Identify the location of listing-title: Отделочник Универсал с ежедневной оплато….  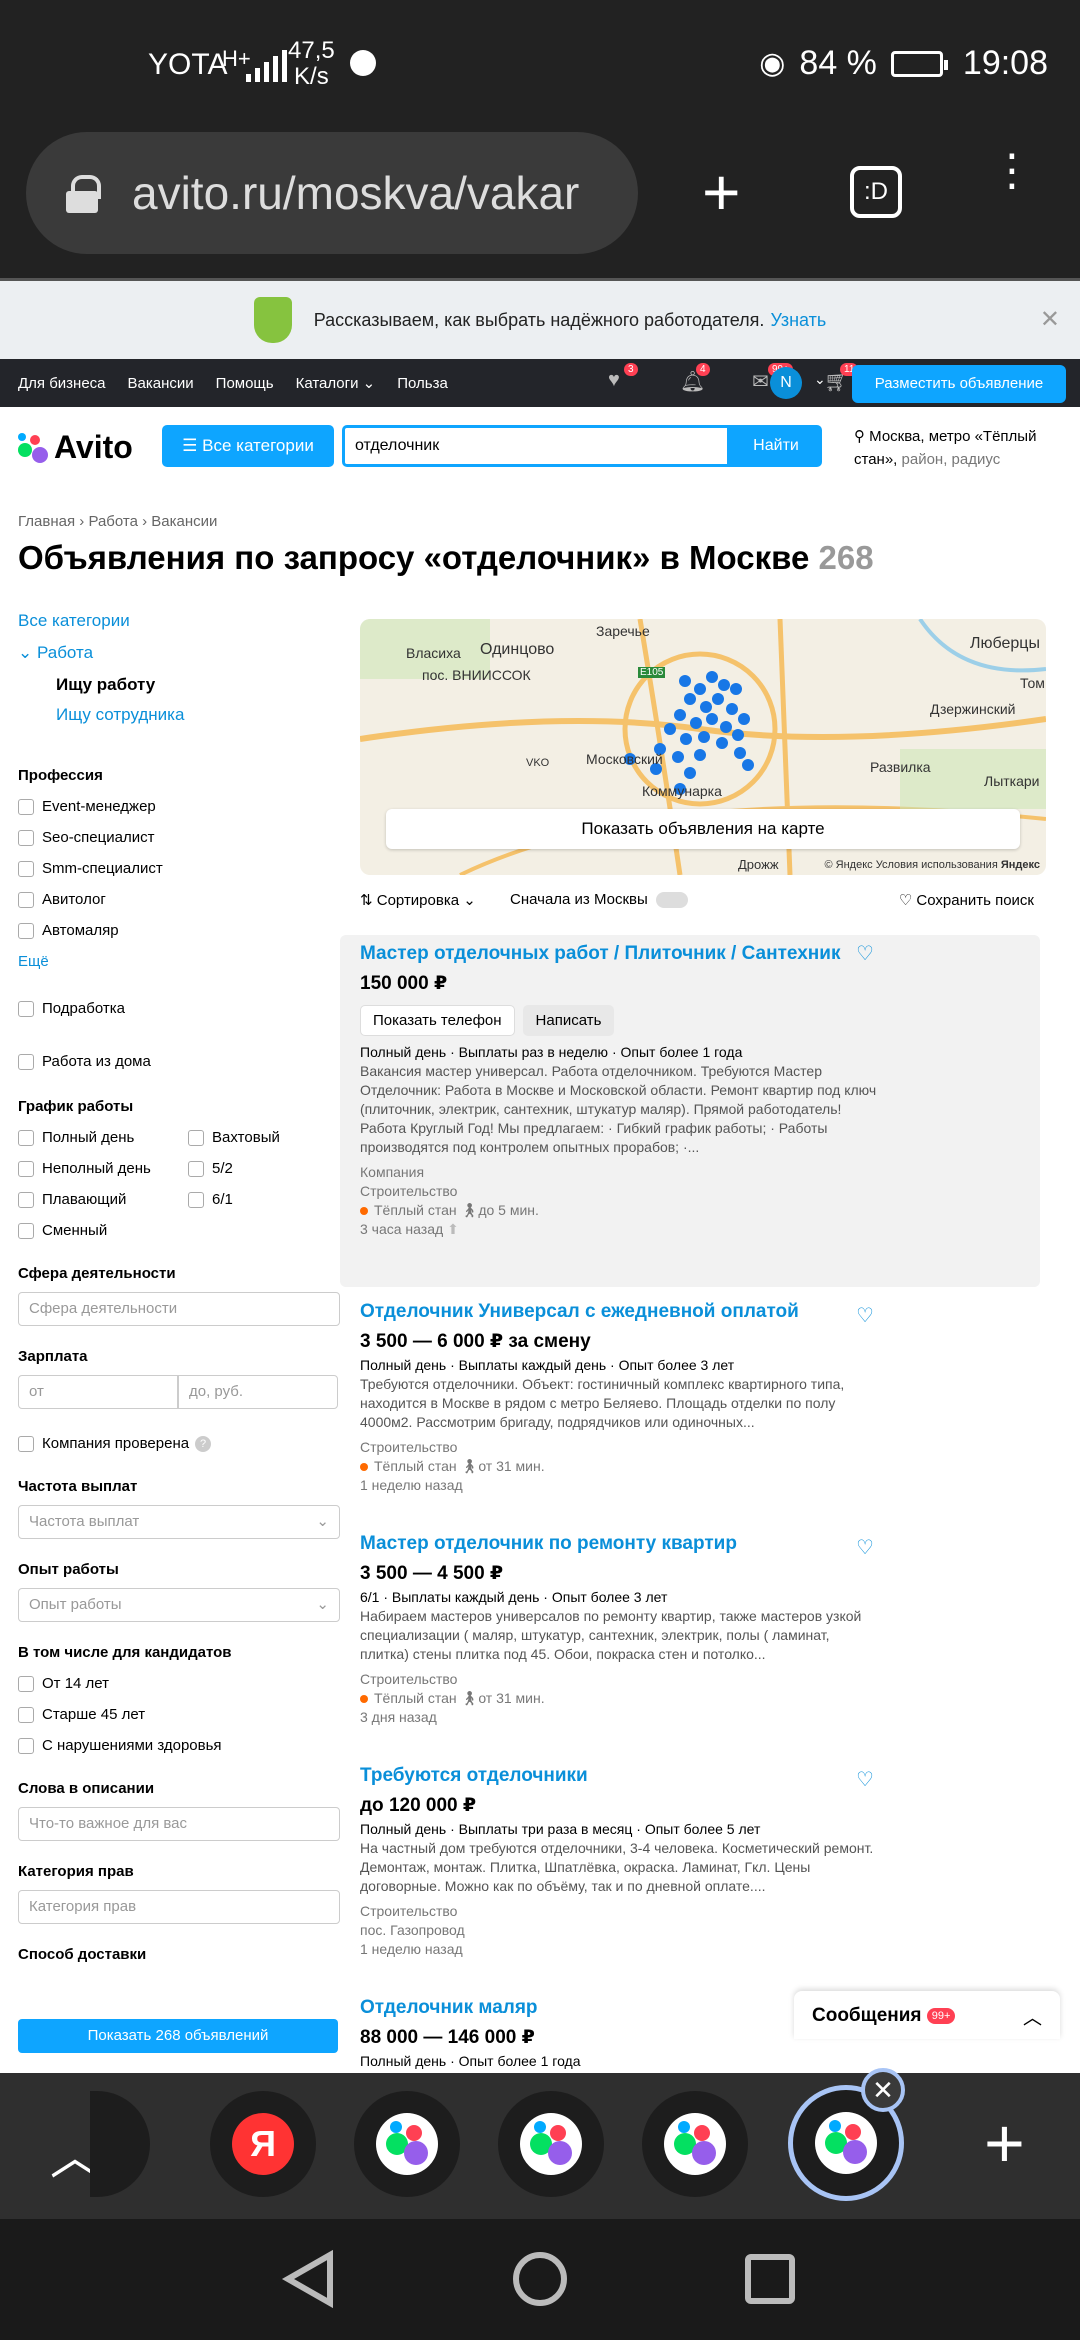
(620, 1311).